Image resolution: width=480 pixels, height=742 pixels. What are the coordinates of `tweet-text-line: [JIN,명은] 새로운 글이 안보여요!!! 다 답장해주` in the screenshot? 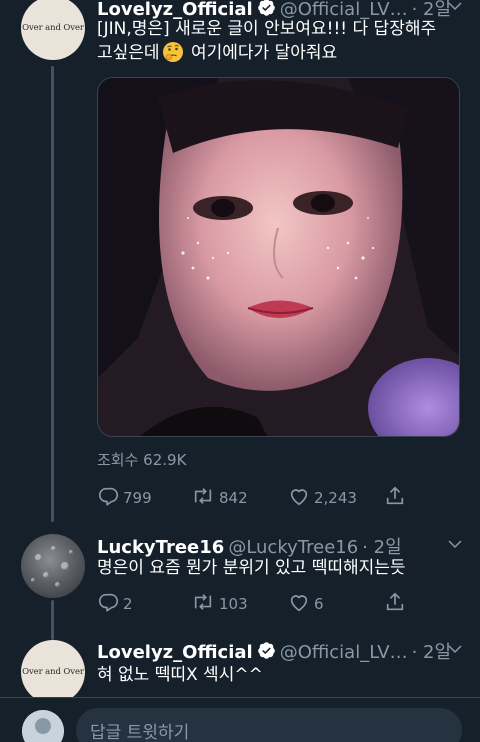 It's located at (267, 29).